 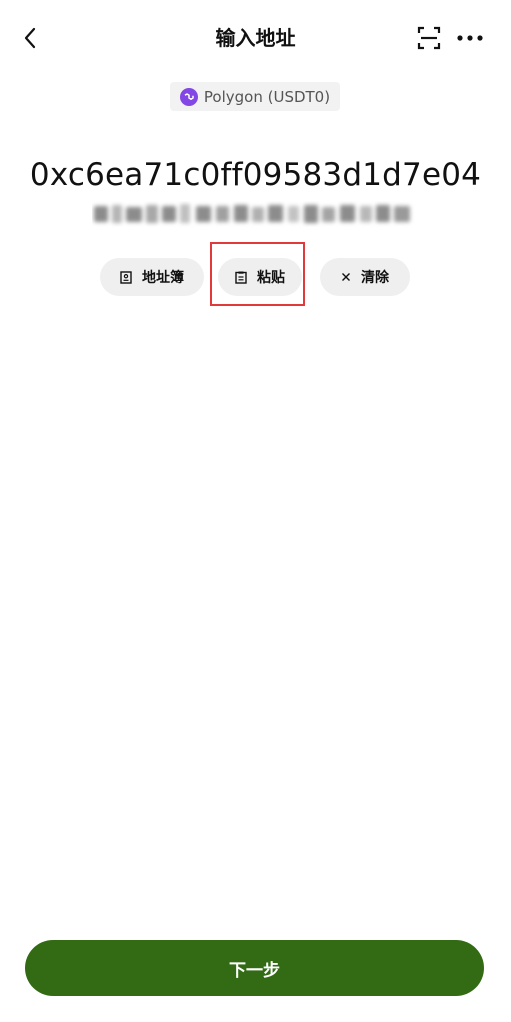 What do you see at coordinates (188, 96) in the screenshot?
I see `polygon-icon` at bounding box center [188, 96].